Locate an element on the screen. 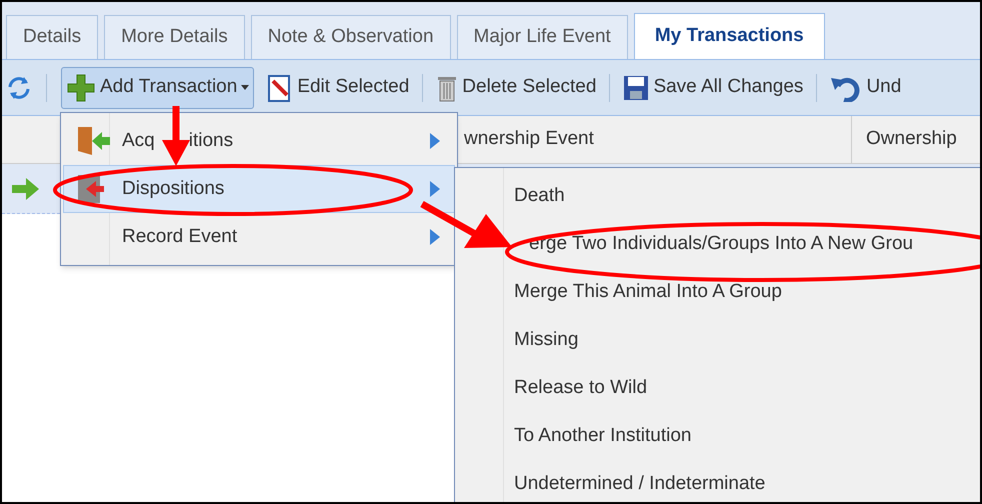  submenu-item: Missing is located at coordinates (717, 340).